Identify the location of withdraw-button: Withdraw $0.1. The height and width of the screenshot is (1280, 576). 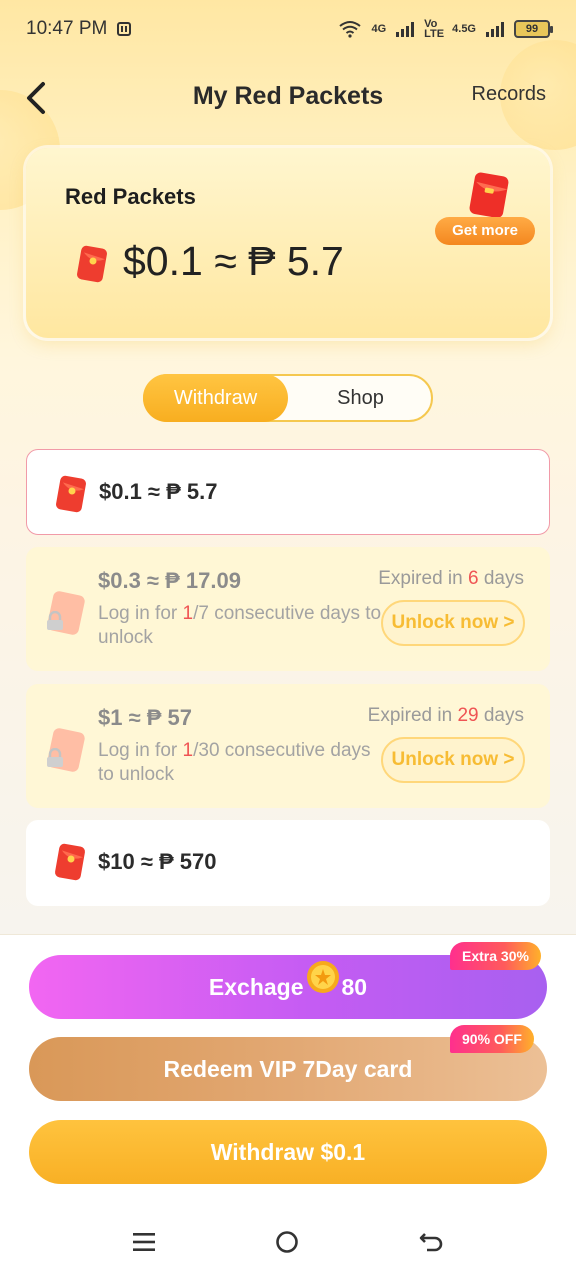
(288, 1152).